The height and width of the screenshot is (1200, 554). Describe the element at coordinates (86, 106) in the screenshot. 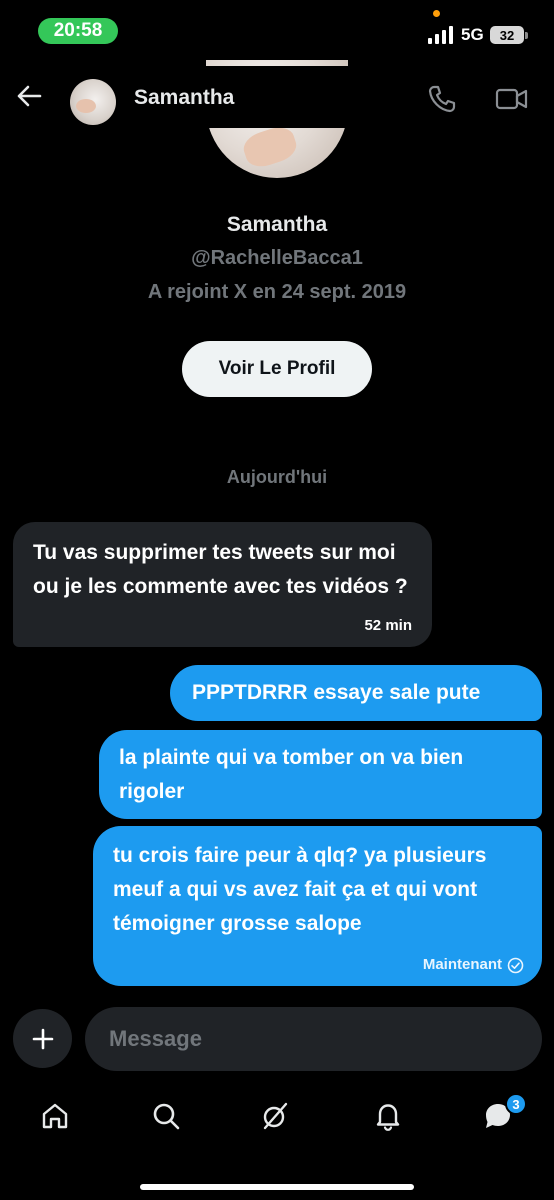

I see `avatar-hand` at that location.